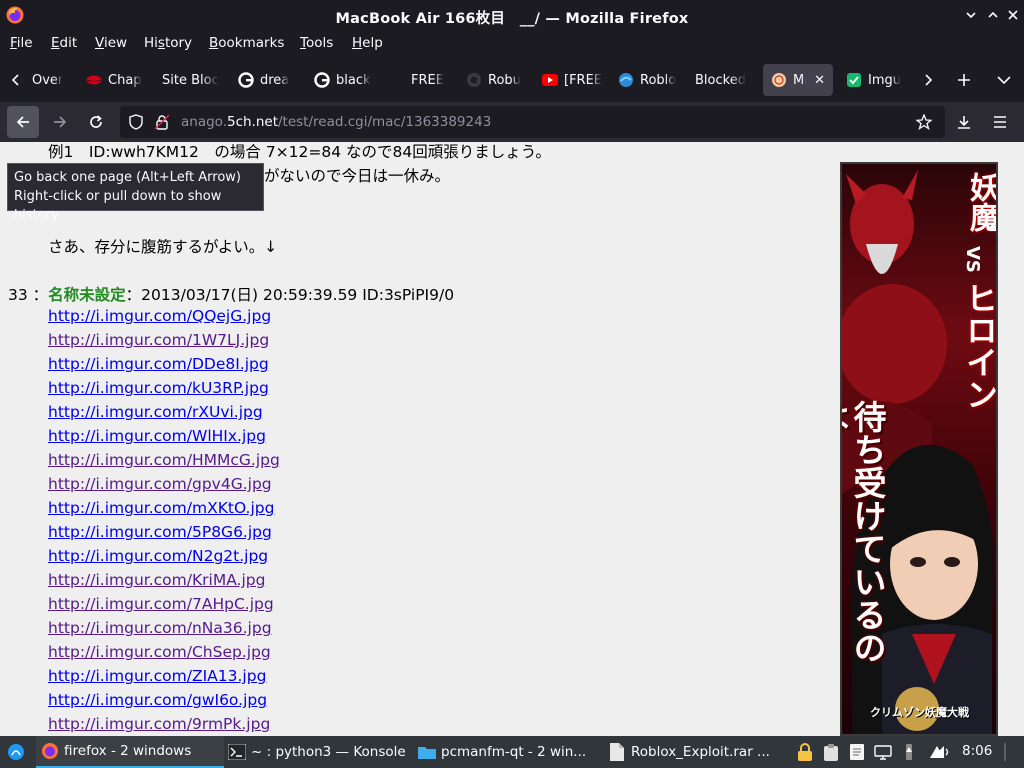 This screenshot has width=1024, height=768. What do you see at coordinates (158, 340) in the screenshot?
I see `imgur-link: http://i.imgur.com/1W7LJ.jpg` at bounding box center [158, 340].